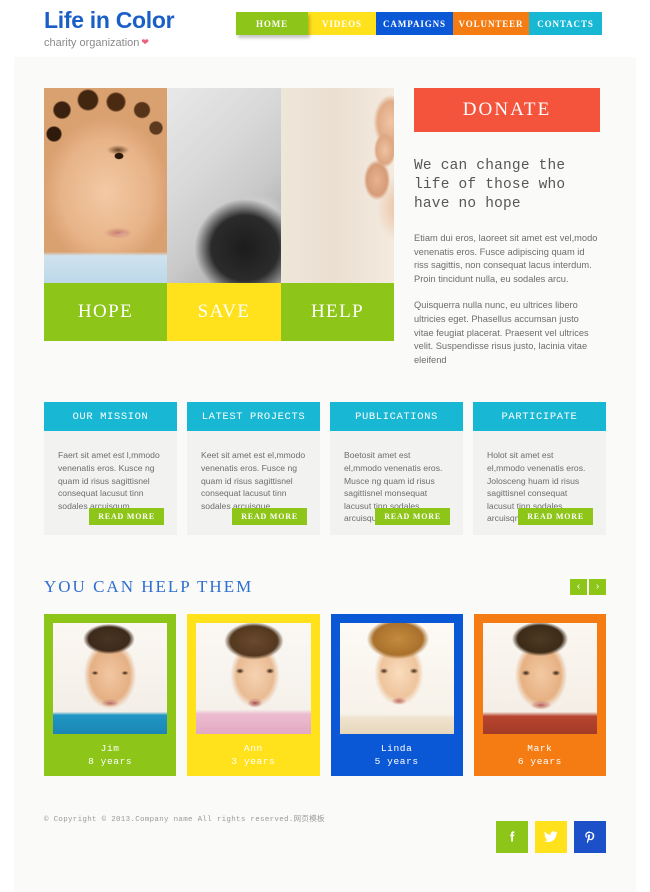 Image resolution: width=650 pixels, height=892 pixels. Describe the element at coordinates (224, 312) in the screenshot. I see `hero-bar-save: SAVE` at that location.